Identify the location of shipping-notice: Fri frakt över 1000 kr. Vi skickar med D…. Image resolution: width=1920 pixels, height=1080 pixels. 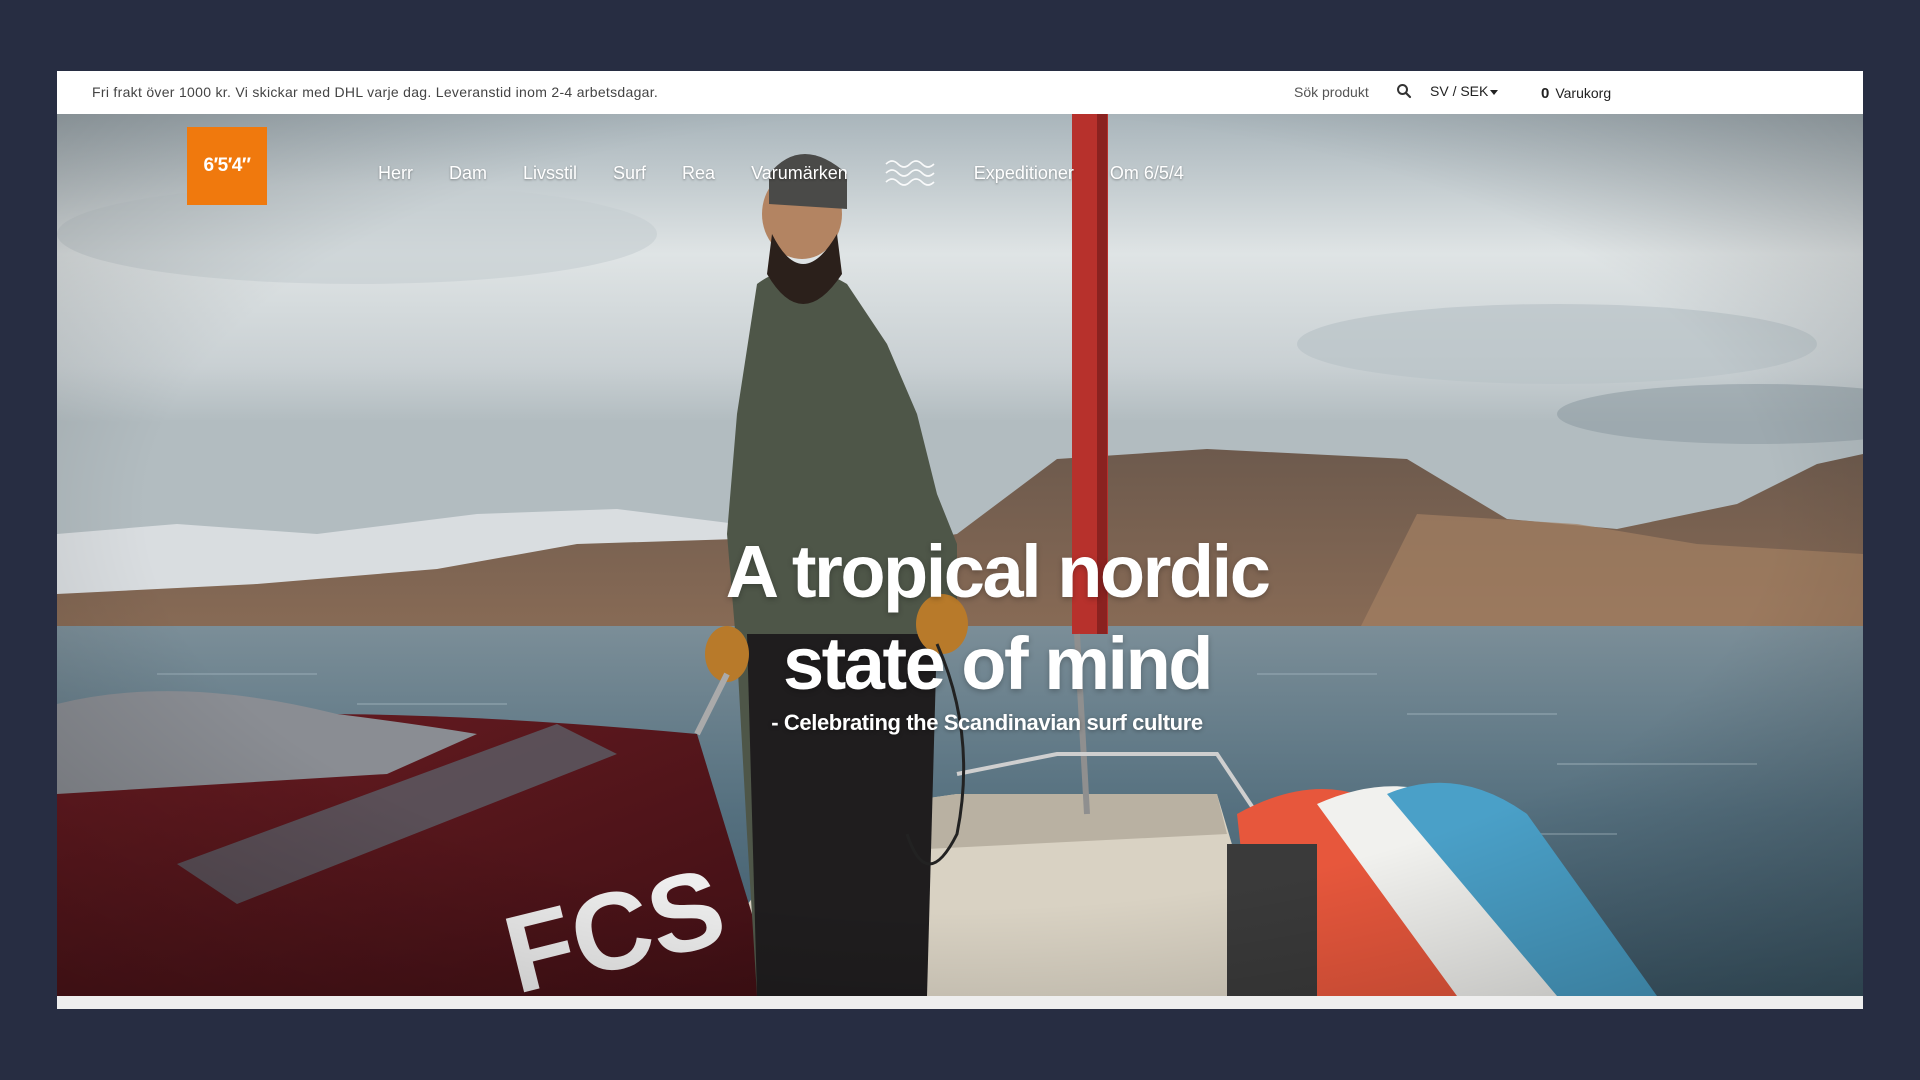
(375, 92).